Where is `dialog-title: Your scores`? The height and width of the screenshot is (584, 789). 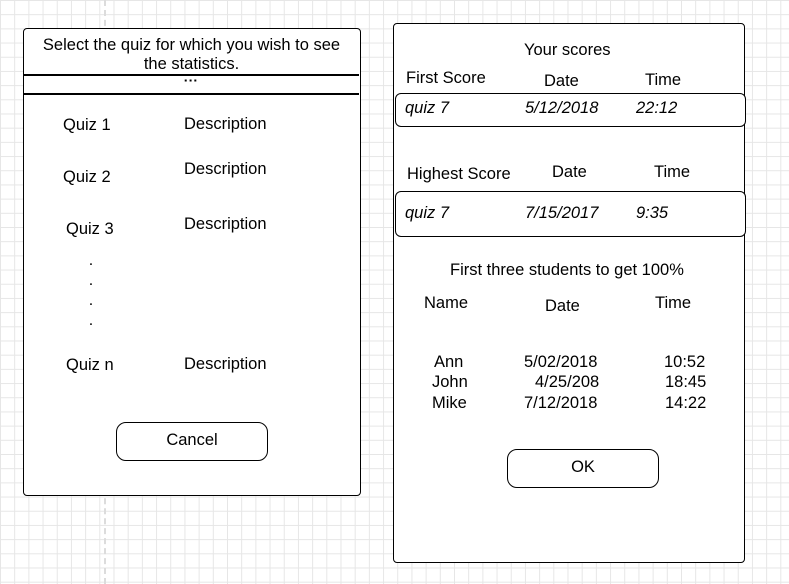 dialog-title: Your scores is located at coordinates (567, 50).